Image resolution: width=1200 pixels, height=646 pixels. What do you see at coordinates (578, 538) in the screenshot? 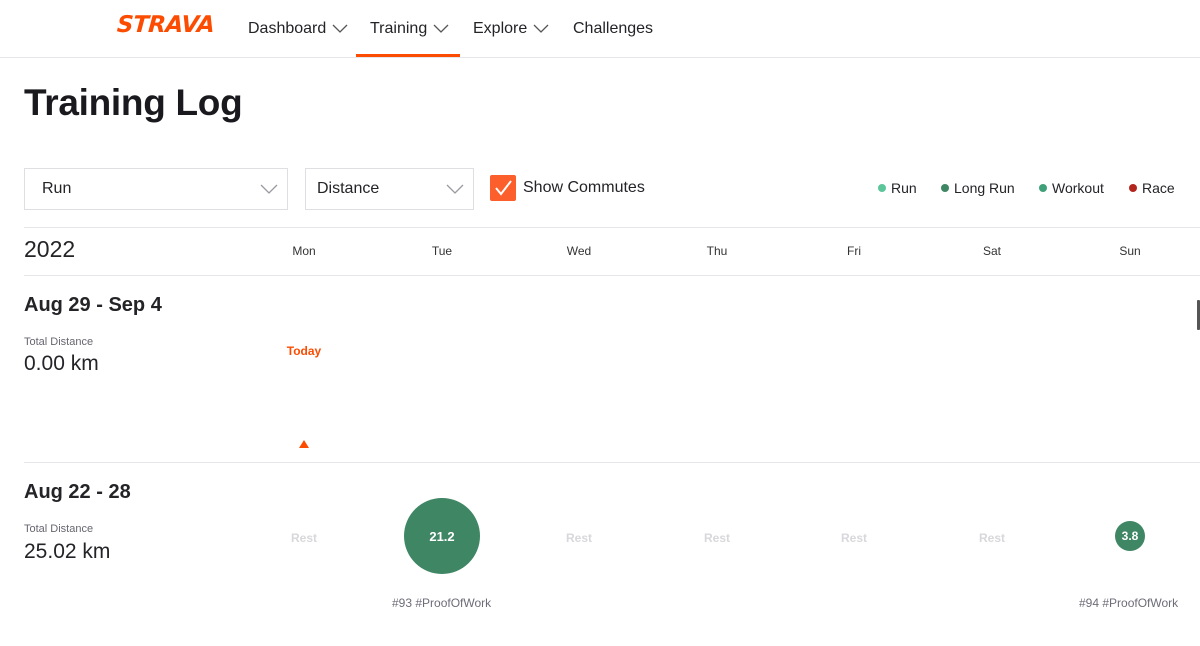
I see `rest-day-wed: Rest` at bounding box center [578, 538].